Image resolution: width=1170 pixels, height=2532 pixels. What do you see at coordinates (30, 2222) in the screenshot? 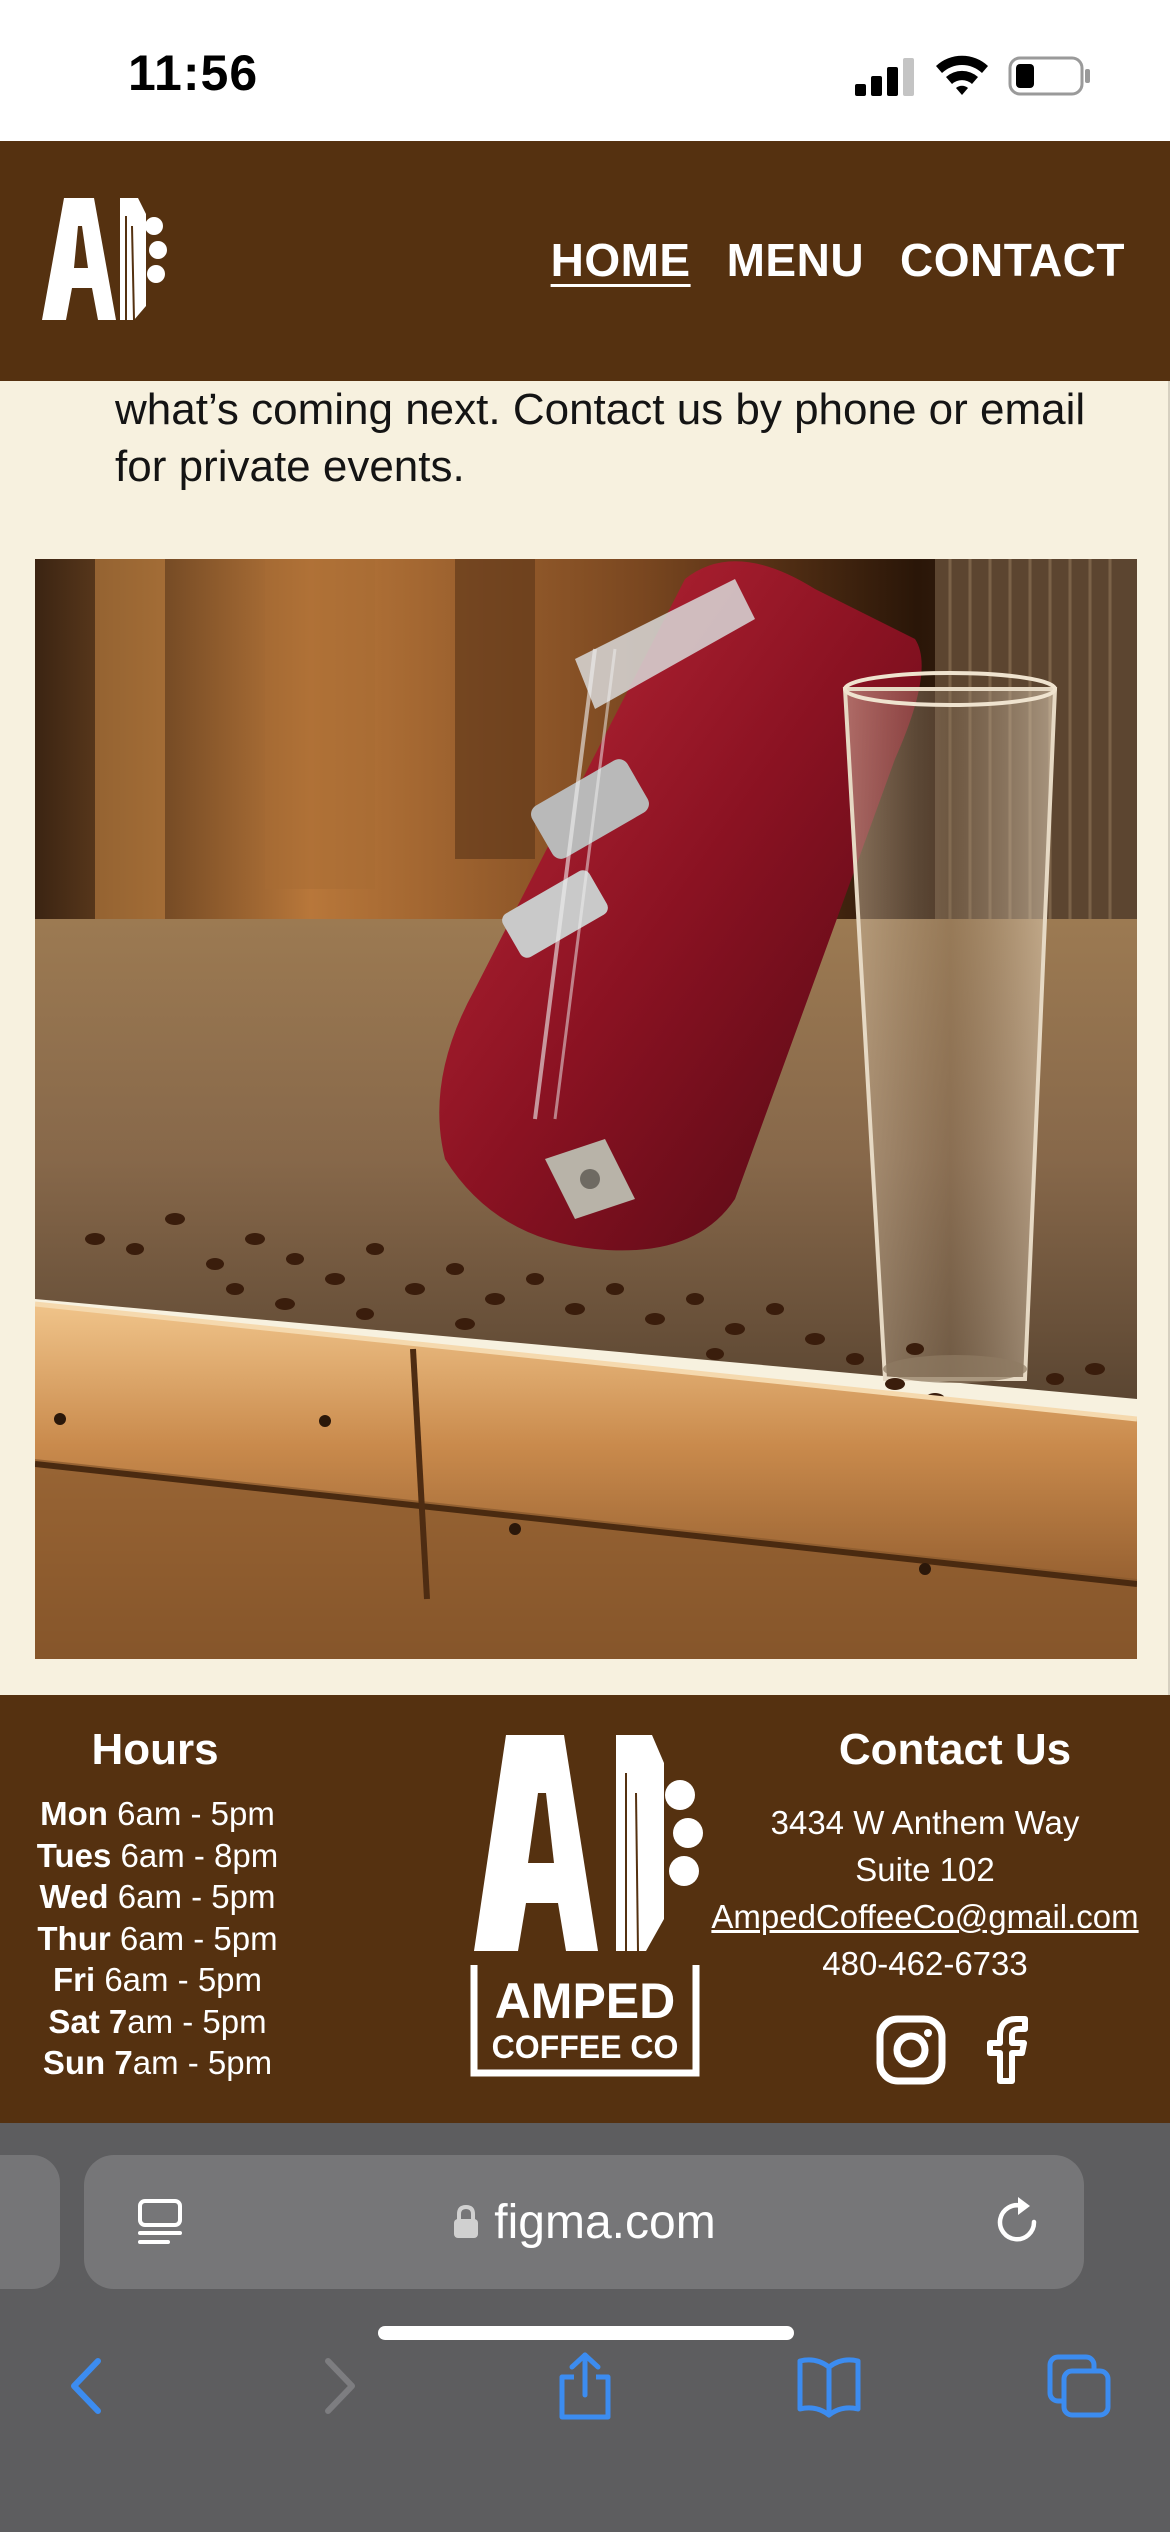
I see `previous-tab-peek` at bounding box center [30, 2222].